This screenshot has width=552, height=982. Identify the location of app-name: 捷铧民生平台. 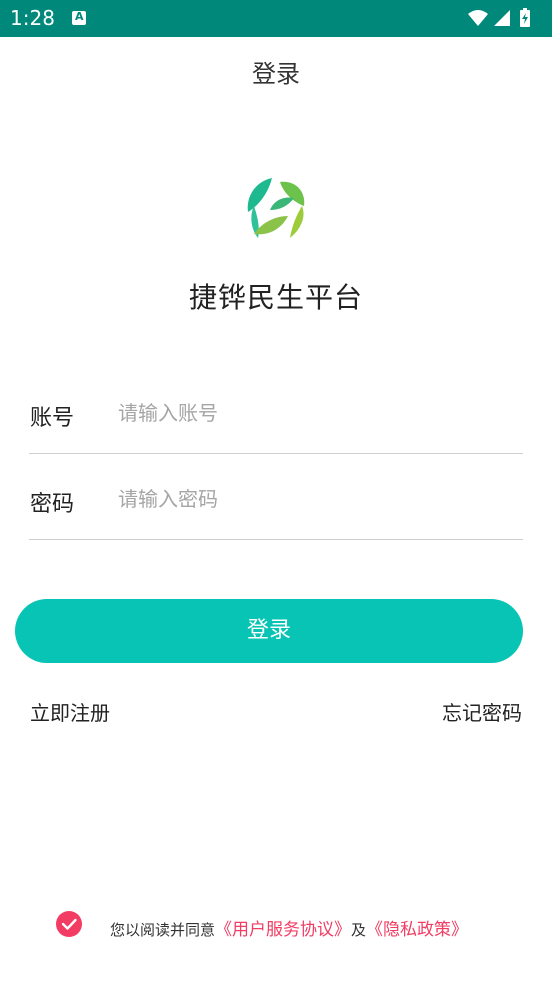
(275, 297).